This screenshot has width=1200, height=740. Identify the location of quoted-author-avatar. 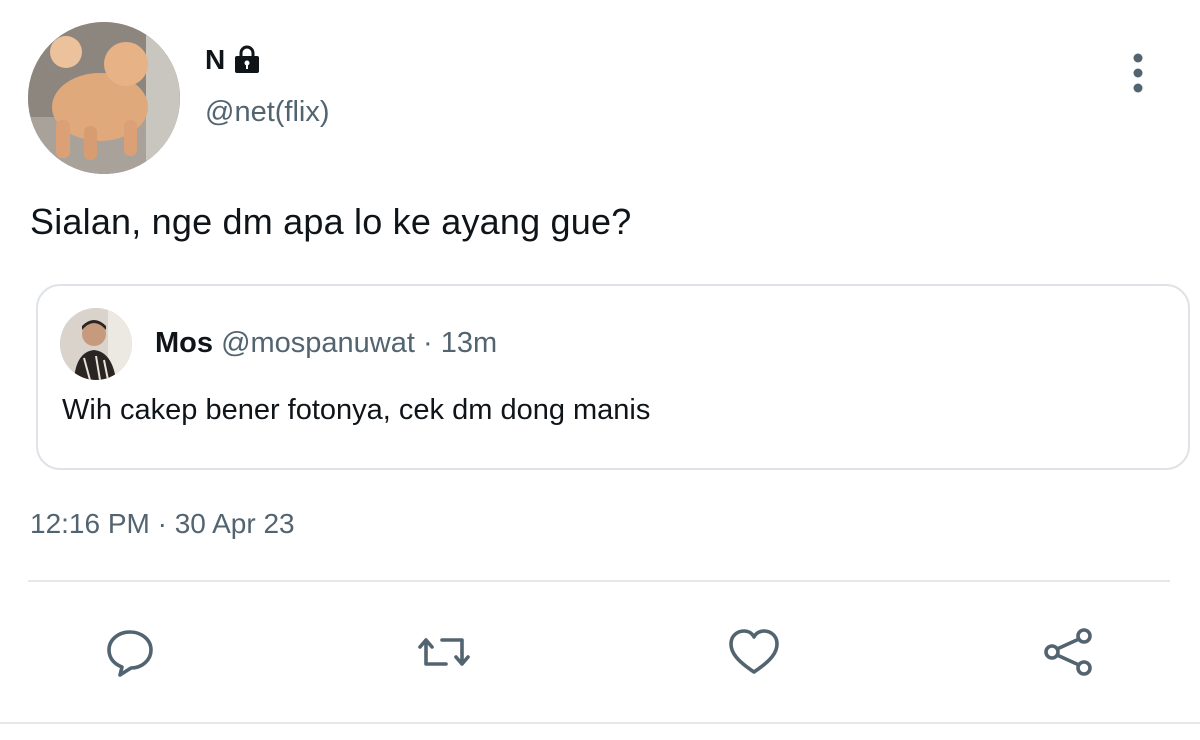
(96, 344).